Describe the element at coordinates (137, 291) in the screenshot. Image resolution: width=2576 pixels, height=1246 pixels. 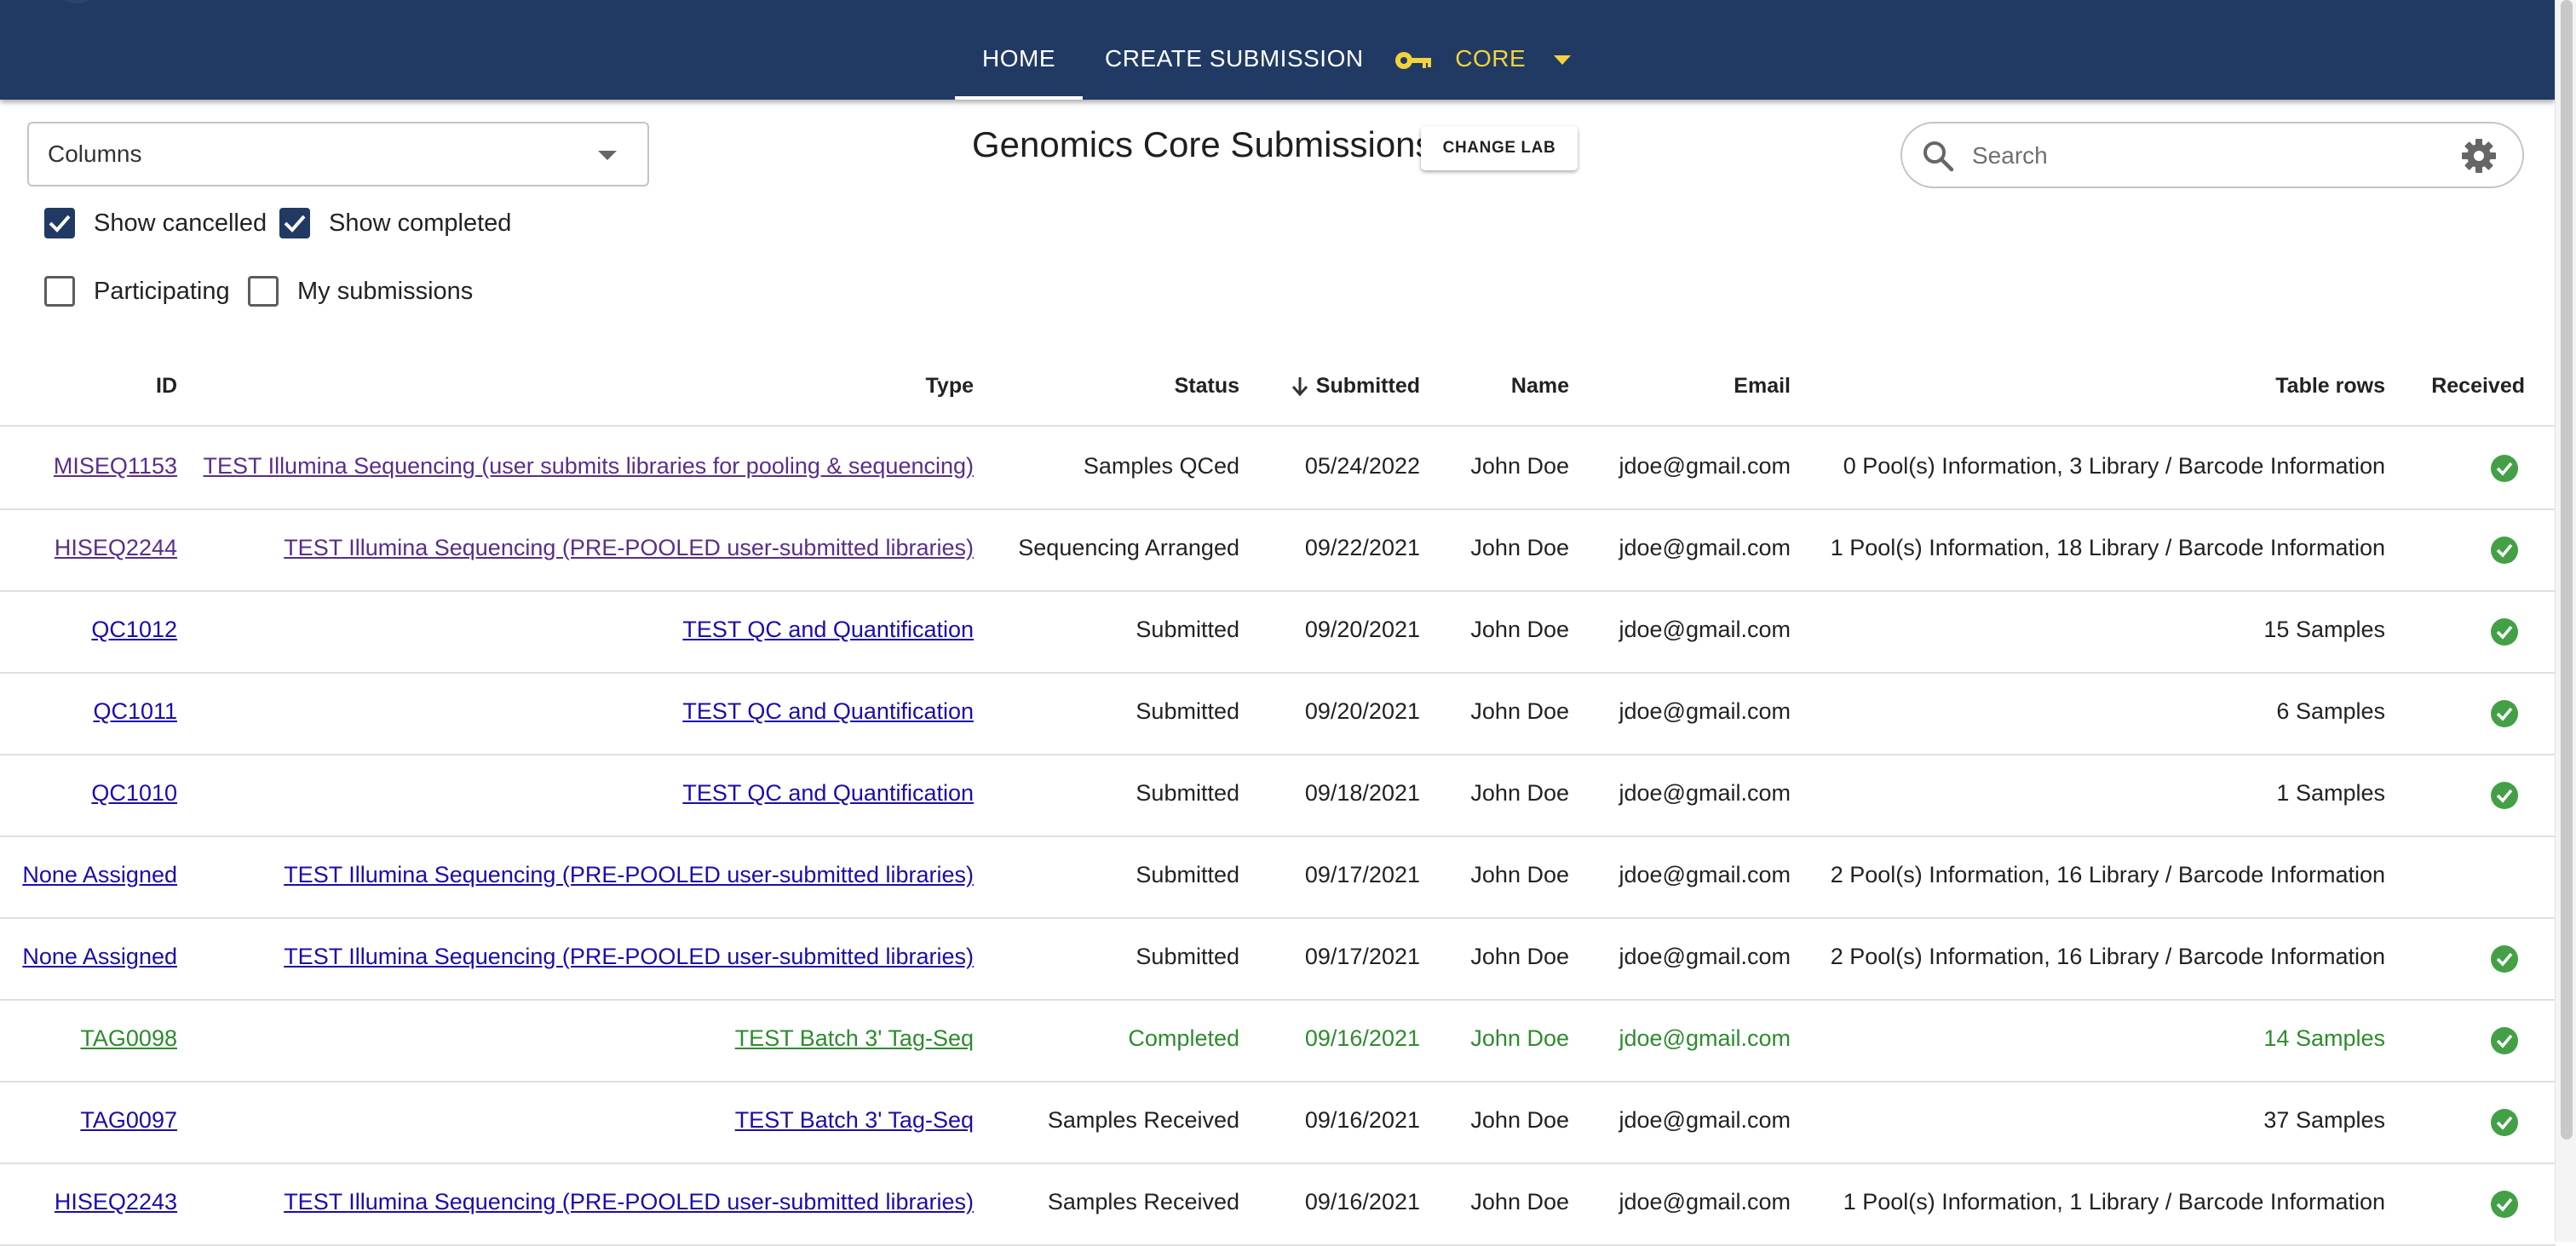
I see `participating-filter: Participating` at that location.